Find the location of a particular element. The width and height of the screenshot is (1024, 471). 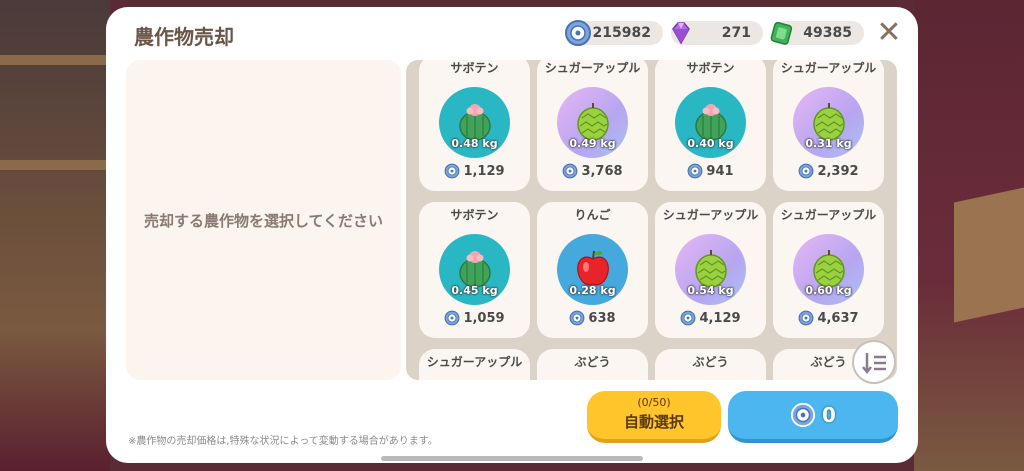

coin-balance: 215982 is located at coordinates (614, 33).